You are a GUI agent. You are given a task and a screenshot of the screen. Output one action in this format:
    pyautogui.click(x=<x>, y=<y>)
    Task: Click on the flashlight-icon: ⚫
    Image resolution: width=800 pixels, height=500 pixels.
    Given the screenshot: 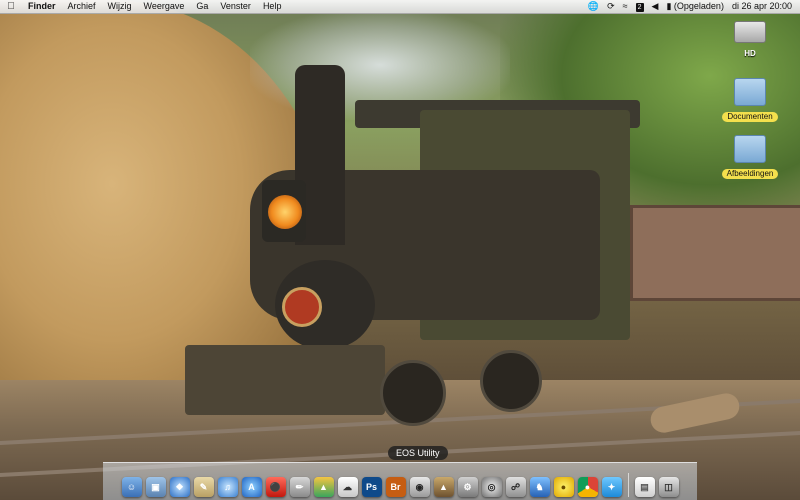 What is the action you would take?
    pyautogui.click(x=275, y=487)
    